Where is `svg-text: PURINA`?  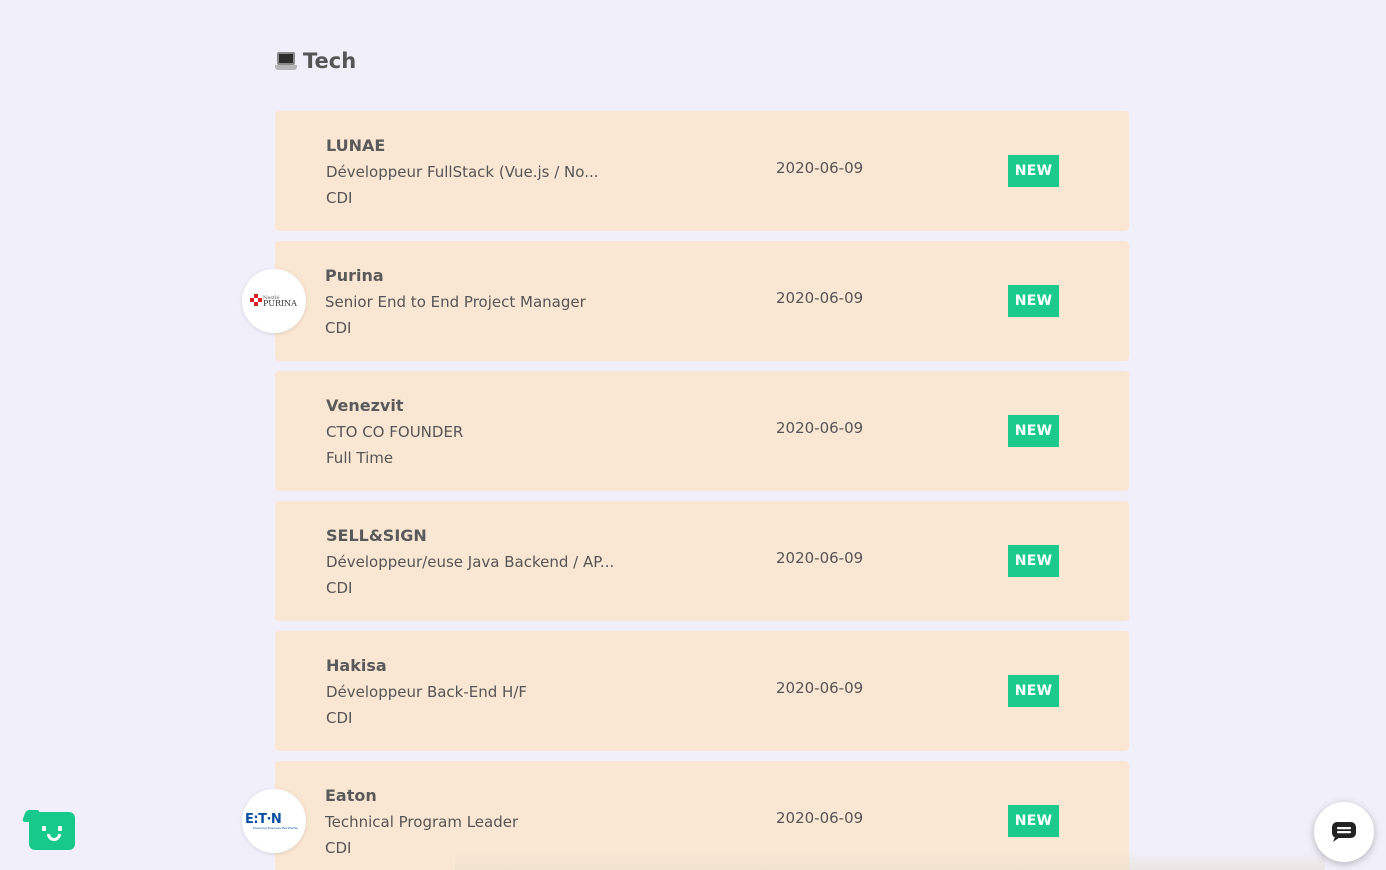
svg-text: PURINA is located at coordinates (280, 303).